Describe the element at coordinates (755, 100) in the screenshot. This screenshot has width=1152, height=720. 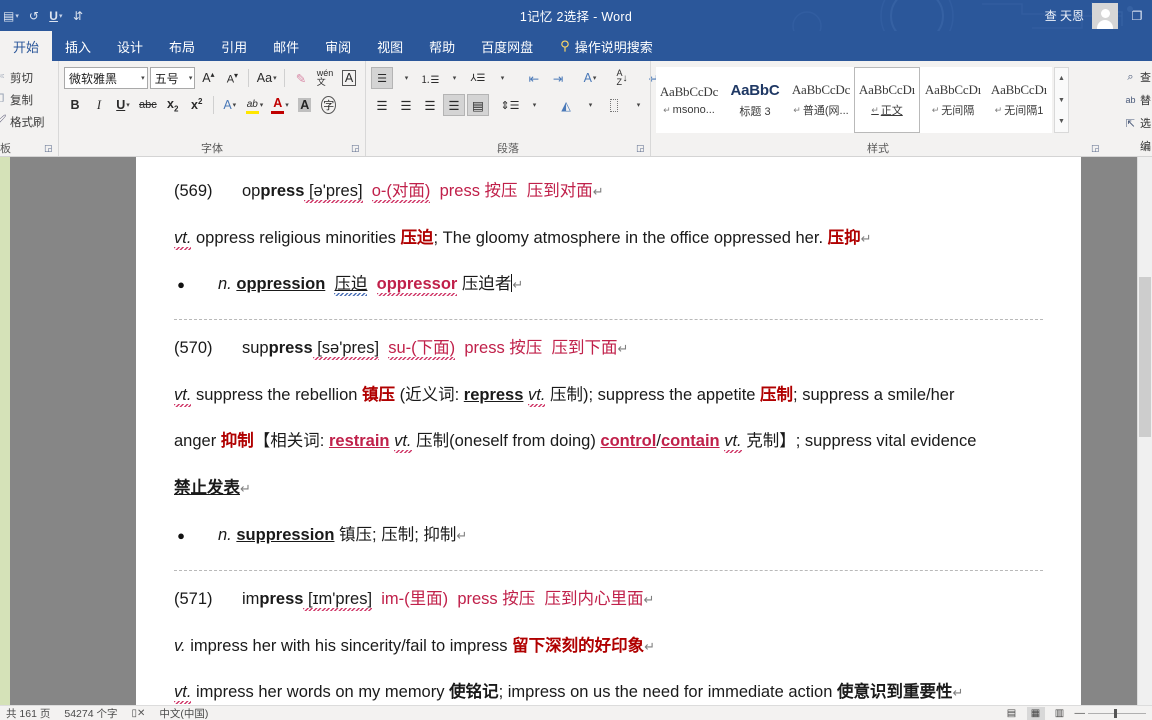
I see `style-item-heading3: AaBbC 标题 3` at that location.